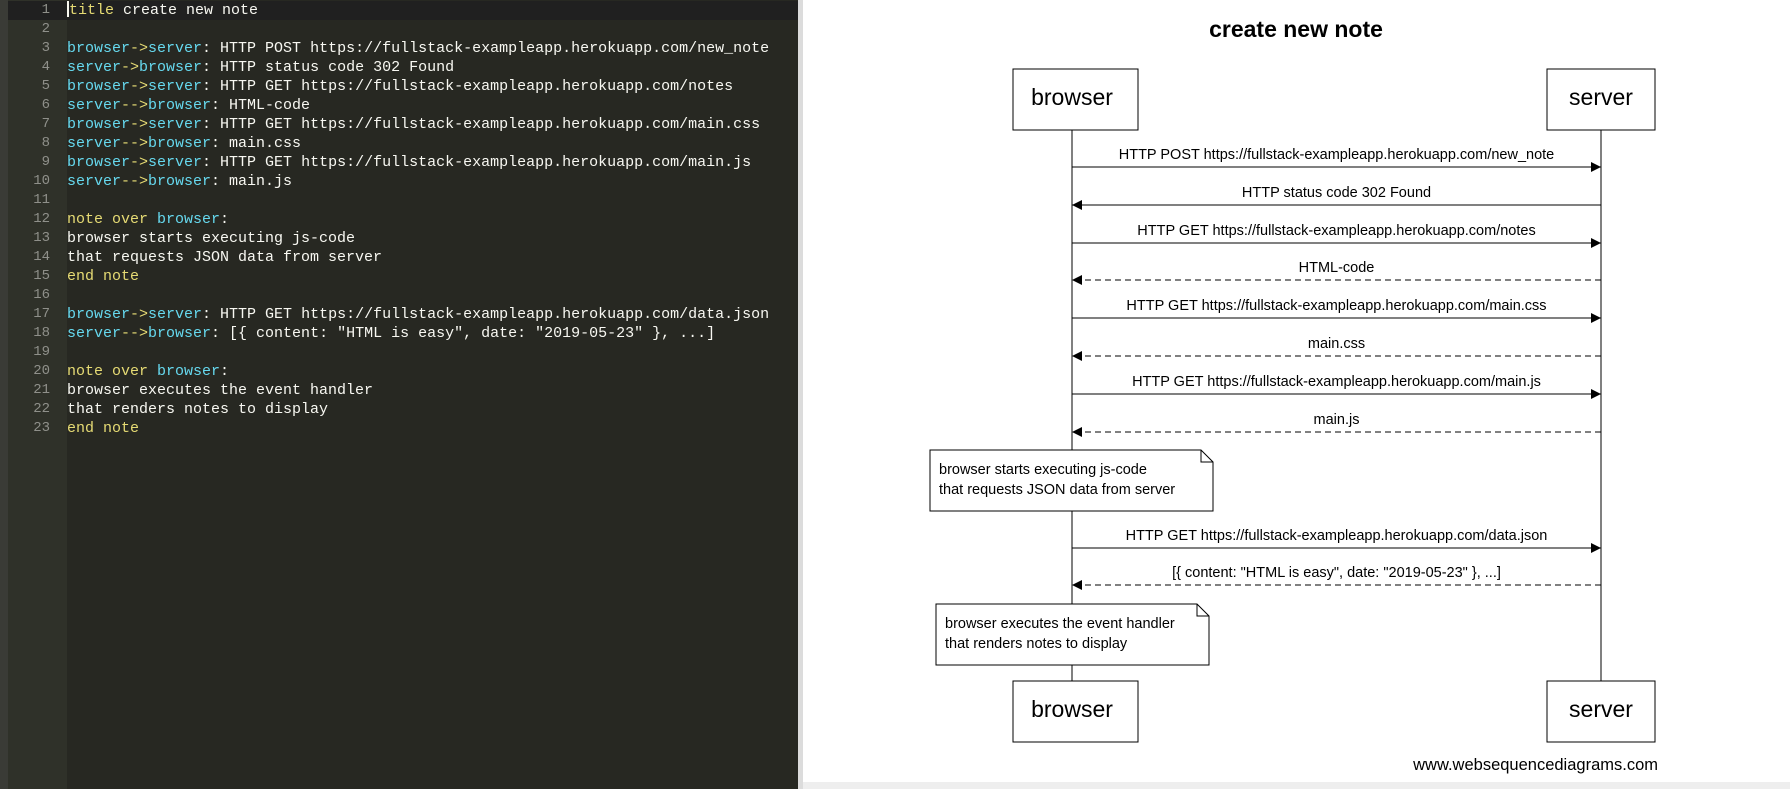 This screenshot has height=789, width=1790. What do you see at coordinates (1057, 490) in the screenshot?
I see `note-text: that requests JSON data from server` at bounding box center [1057, 490].